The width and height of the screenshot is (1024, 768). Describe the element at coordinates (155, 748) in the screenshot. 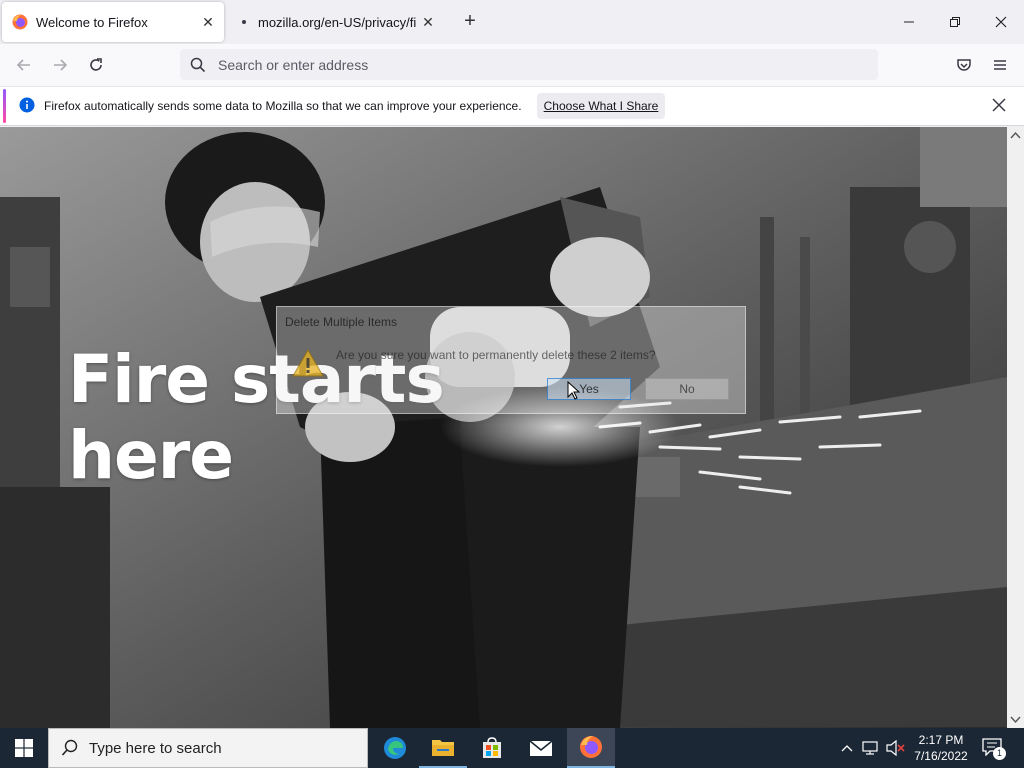

I see `taskbar-search-placeholder: Type here to search` at that location.